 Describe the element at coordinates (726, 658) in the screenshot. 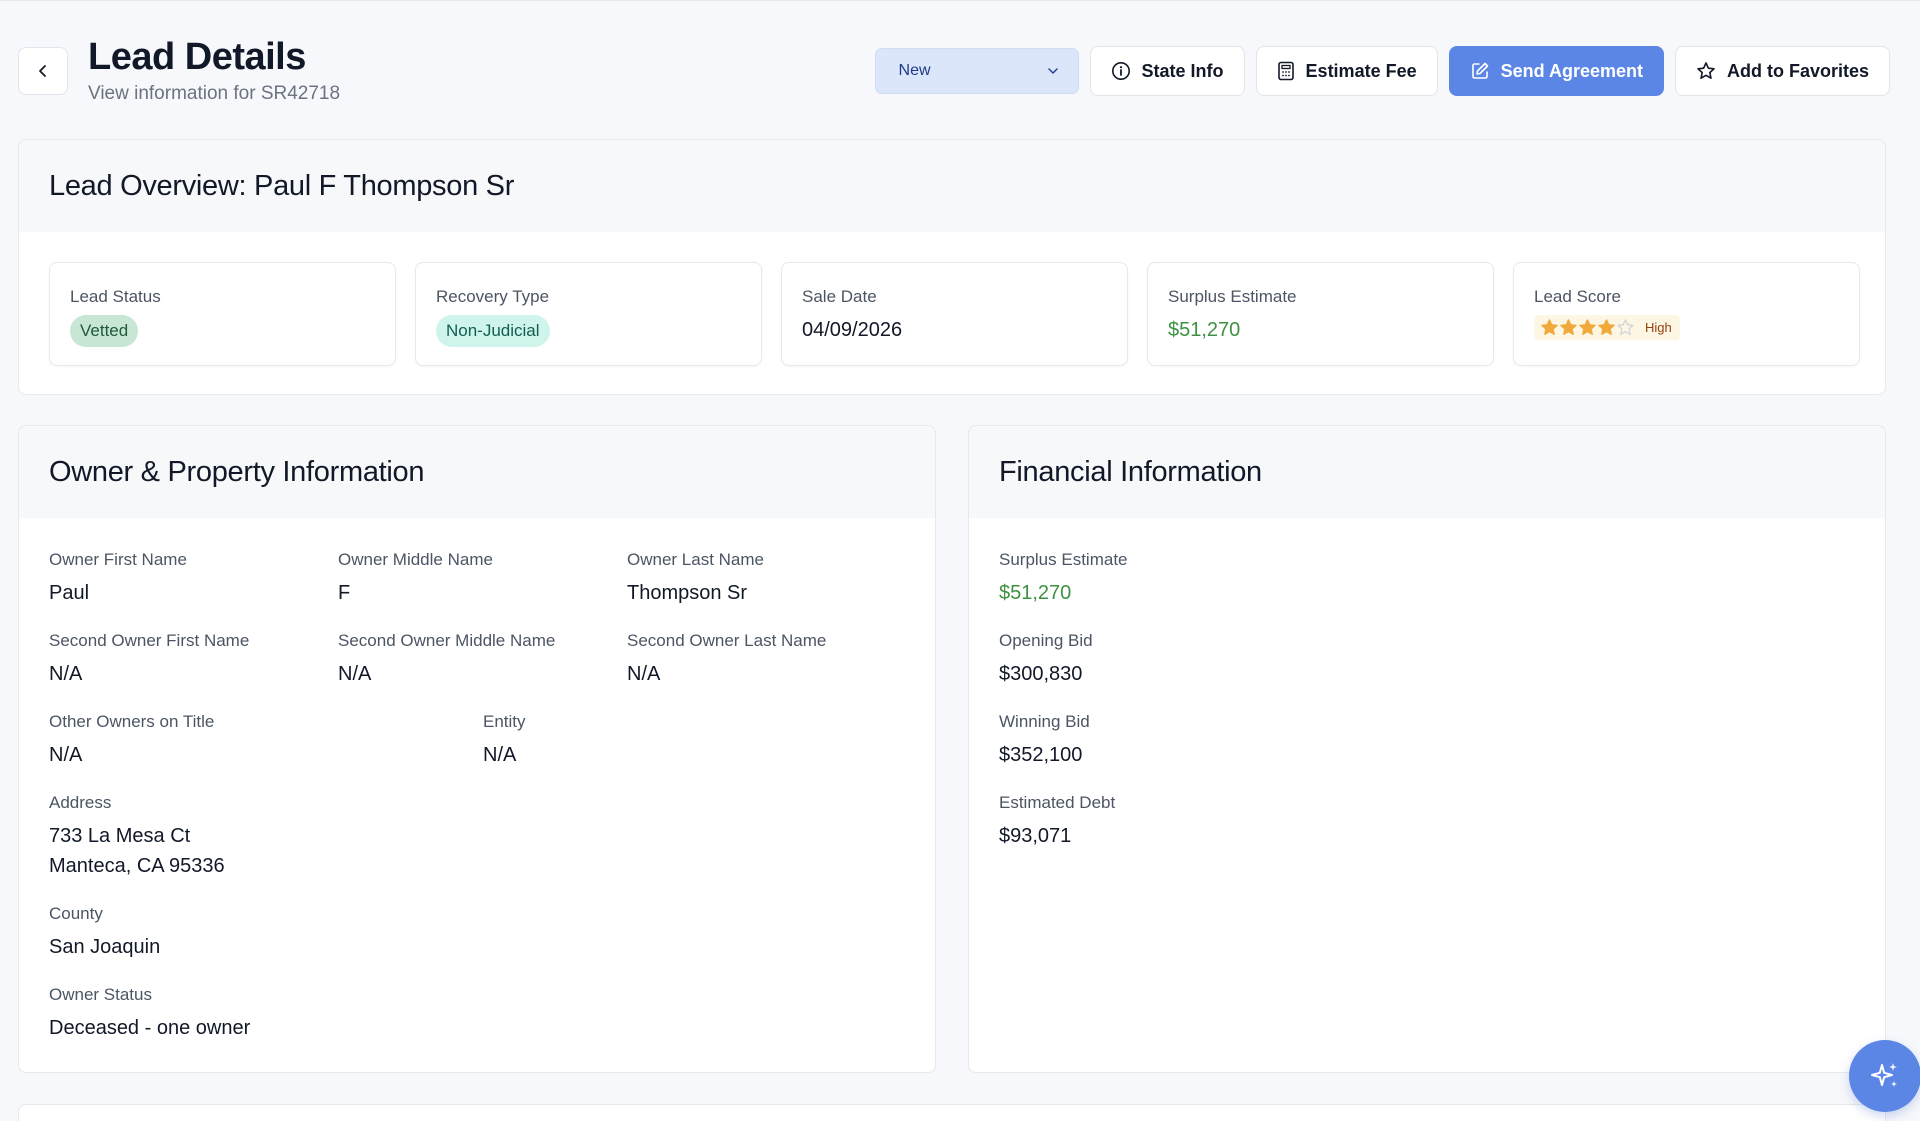

I see `second-owner-last-name-field: Second Owner Last Name N/A` at that location.